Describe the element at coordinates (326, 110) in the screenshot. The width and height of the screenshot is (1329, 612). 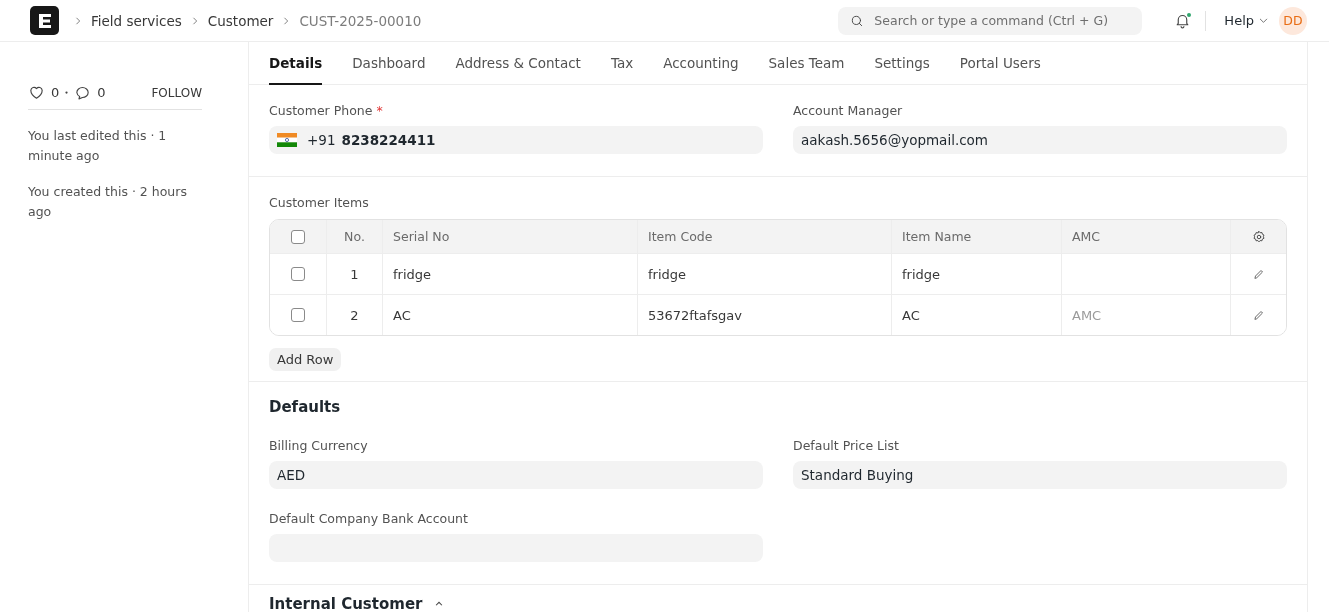
I see `field-label: Customer Phone *` at that location.